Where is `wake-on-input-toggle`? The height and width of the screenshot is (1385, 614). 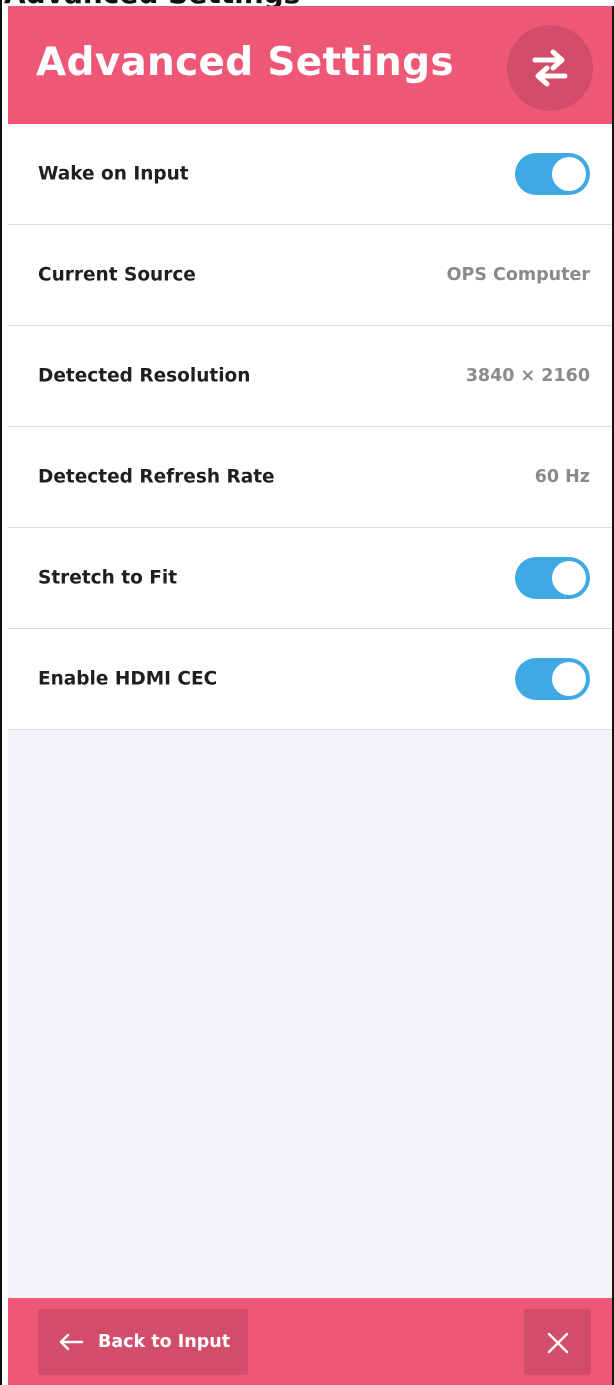
wake-on-input-toggle is located at coordinates (552, 174).